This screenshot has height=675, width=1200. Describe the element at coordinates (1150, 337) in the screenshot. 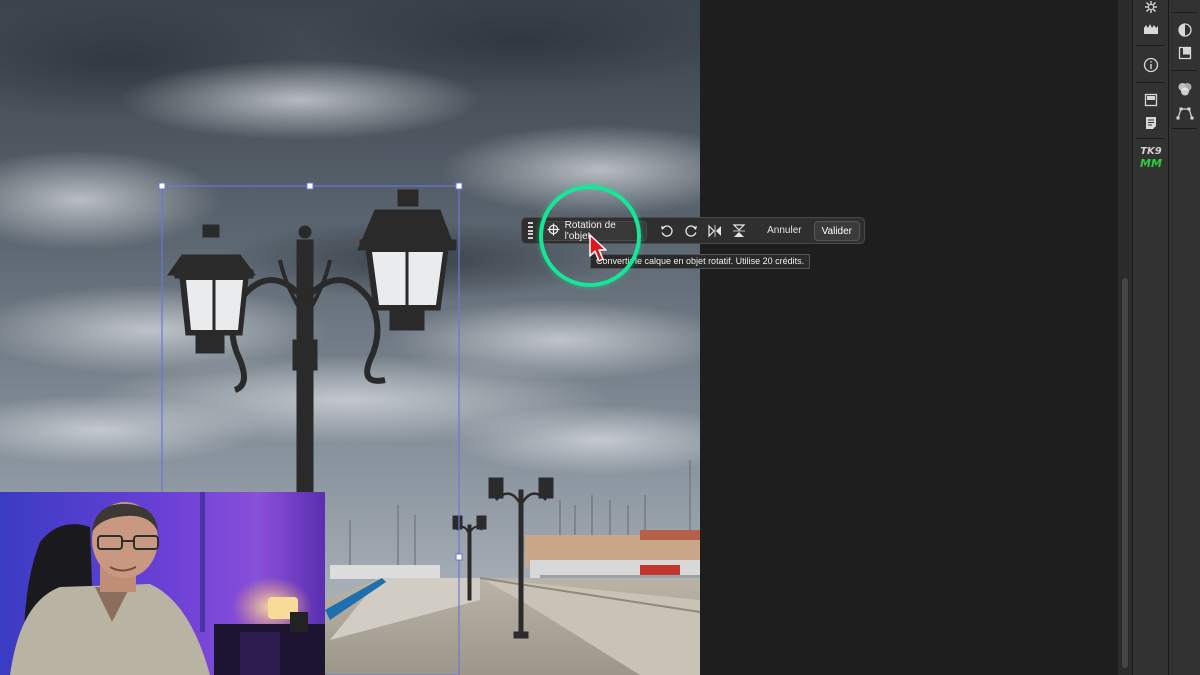

I see `panel-icon-strip: TK9 MM` at that location.